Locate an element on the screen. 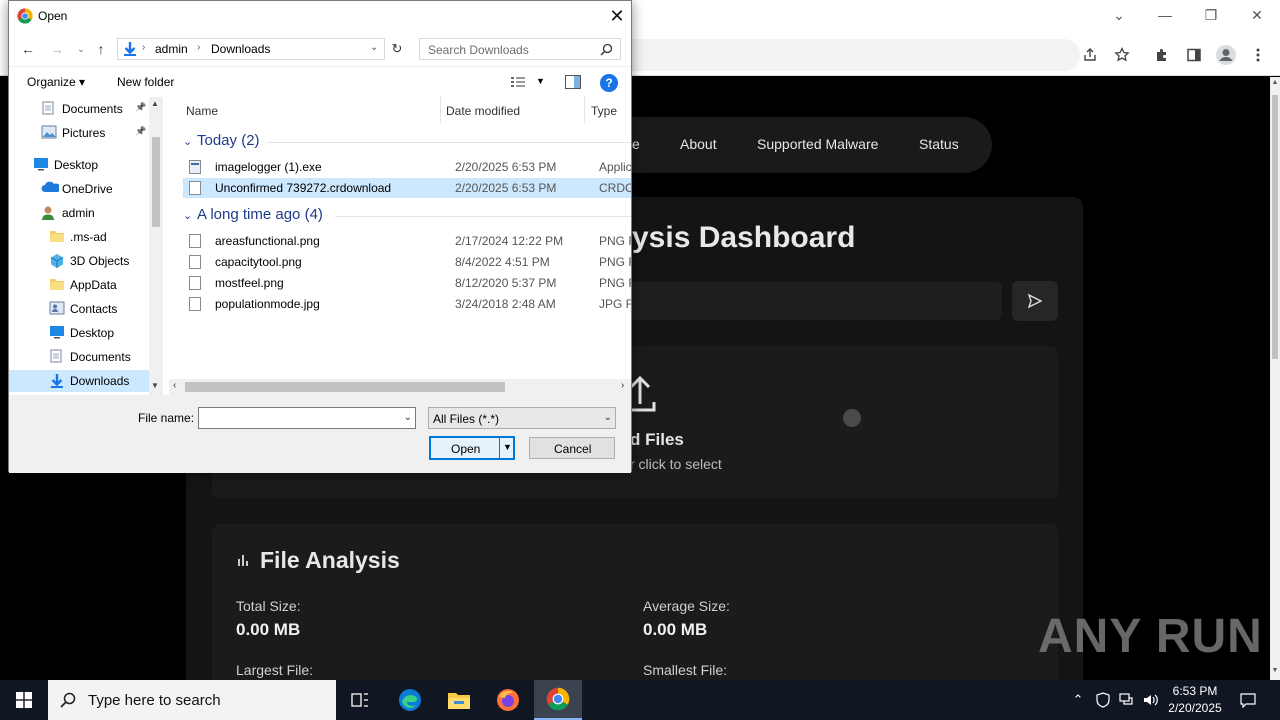  view-dropdown-icon: ▼ is located at coordinates (540, 81).